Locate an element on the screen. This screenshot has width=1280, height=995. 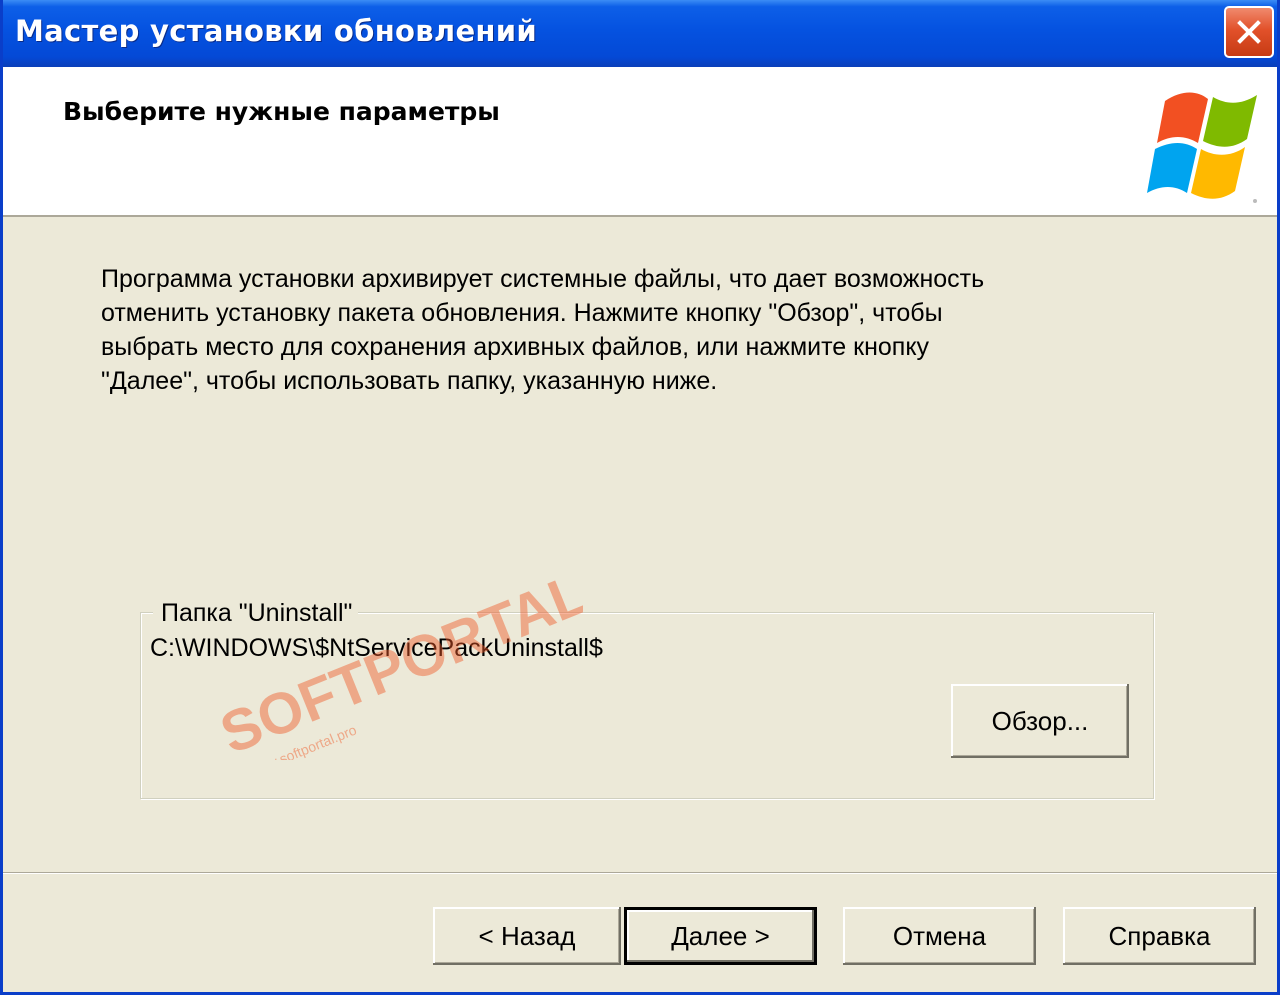
folder-group-label: Папка "Uninstall" is located at coordinates (256, 613).